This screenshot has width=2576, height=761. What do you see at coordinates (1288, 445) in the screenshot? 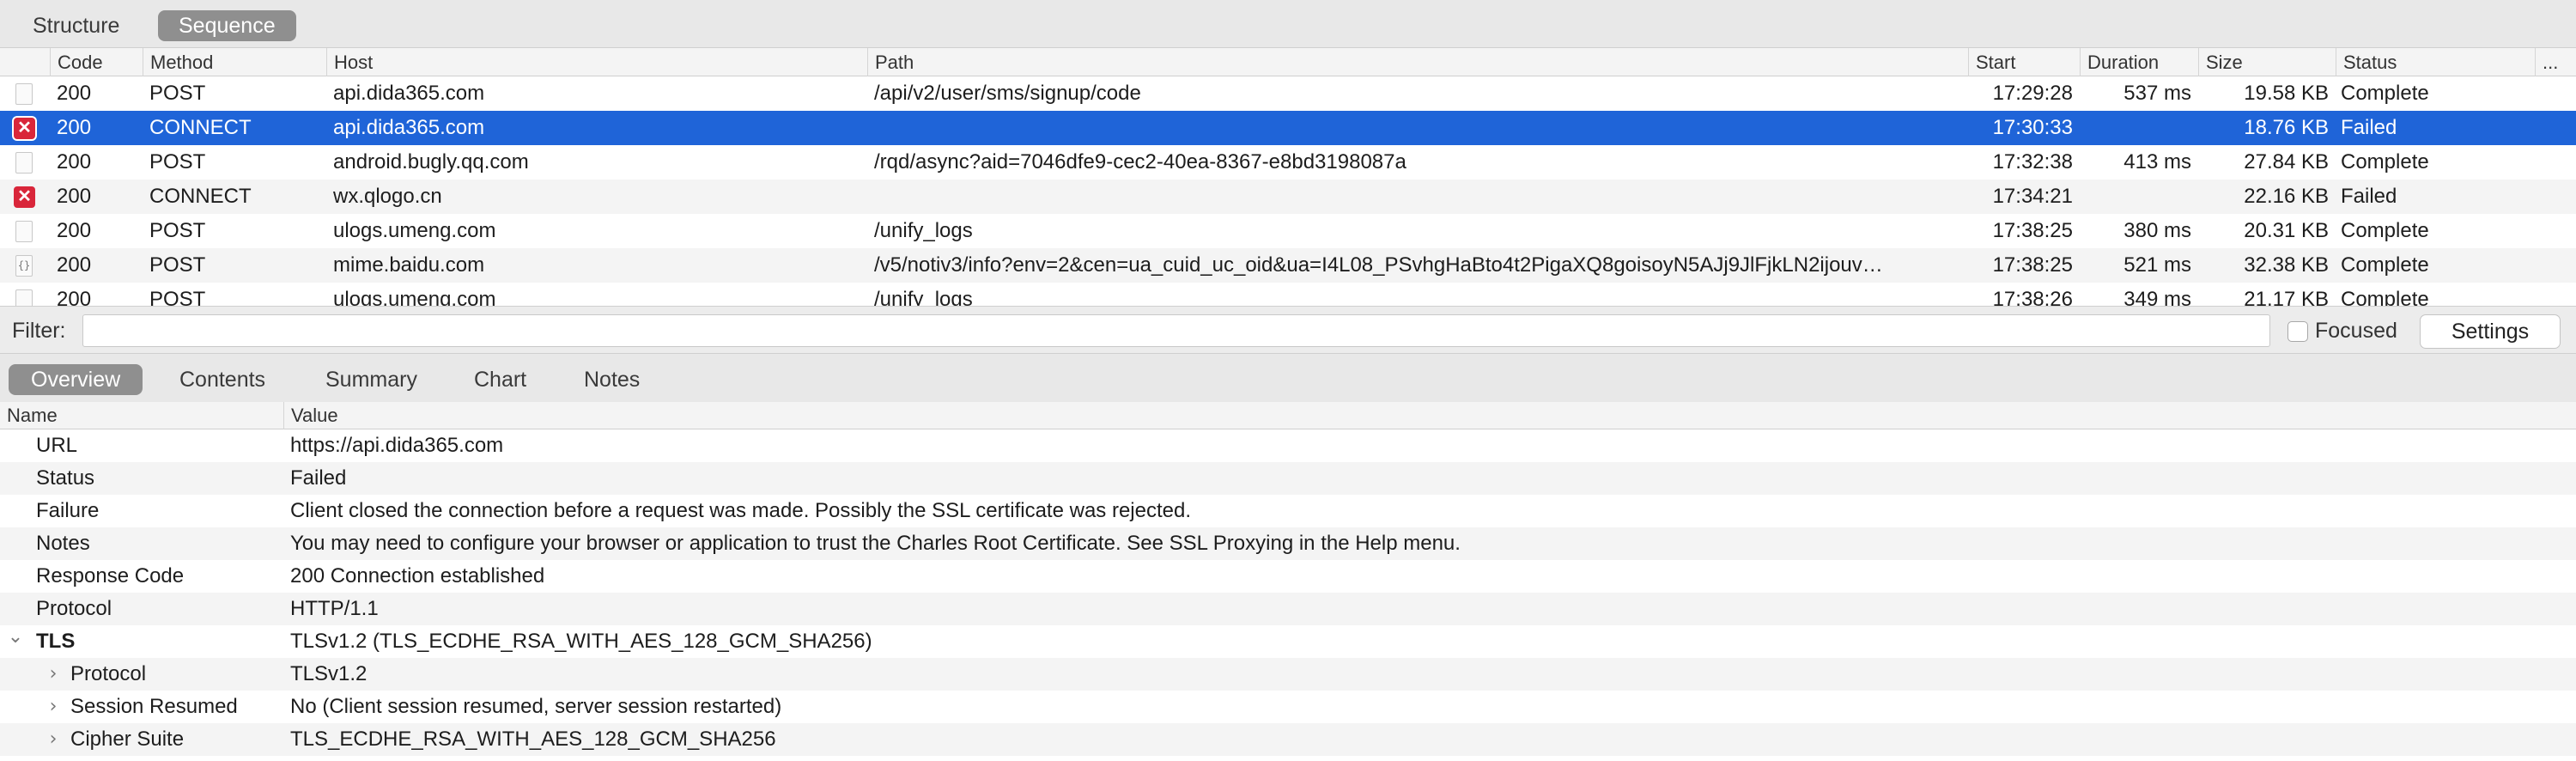
I see `overview-row: URL https://api.dida365.com` at bounding box center [1288, 445].